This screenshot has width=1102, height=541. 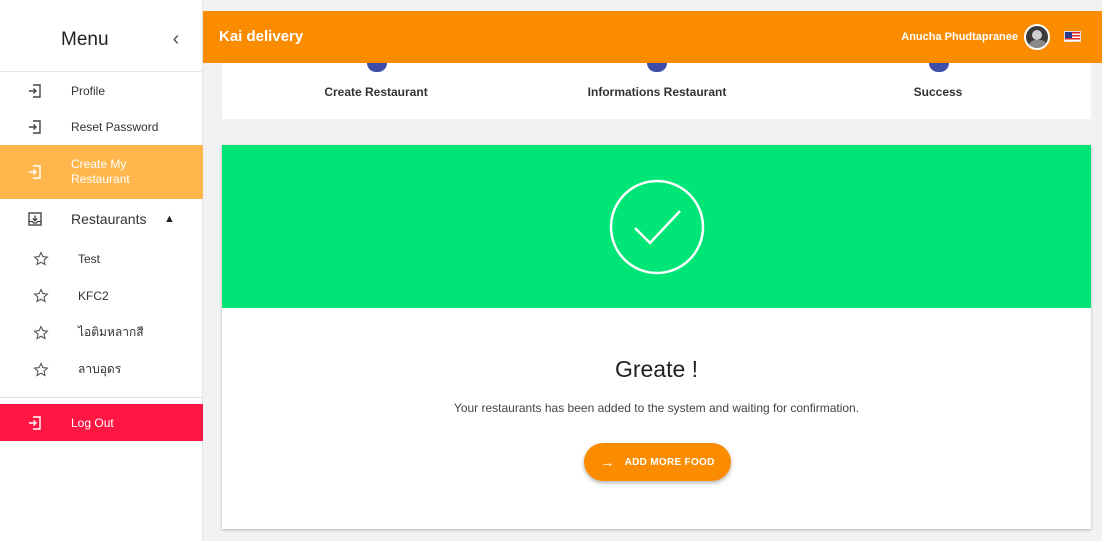 What do you see at coordinates (669, 462) in the screenshot?
I see `add-more-food-label: ADD MORE FOOD` at bounding box center [669, 462].